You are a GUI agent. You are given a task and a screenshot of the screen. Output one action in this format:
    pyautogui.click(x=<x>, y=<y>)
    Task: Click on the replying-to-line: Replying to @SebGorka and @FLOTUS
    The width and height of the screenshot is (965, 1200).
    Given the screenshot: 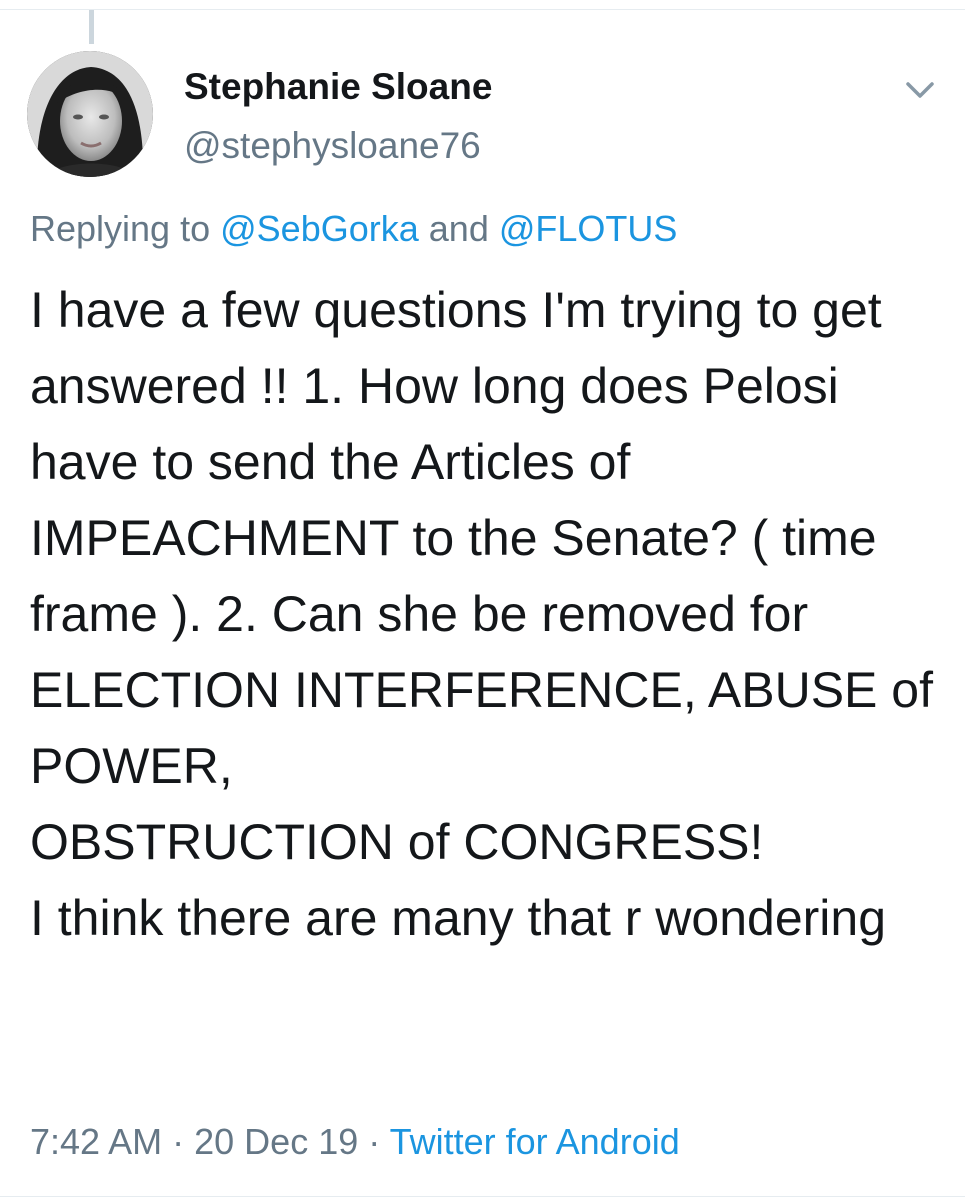 What is the action you would take?
    pyautogui.click(x=353, y=229)
    